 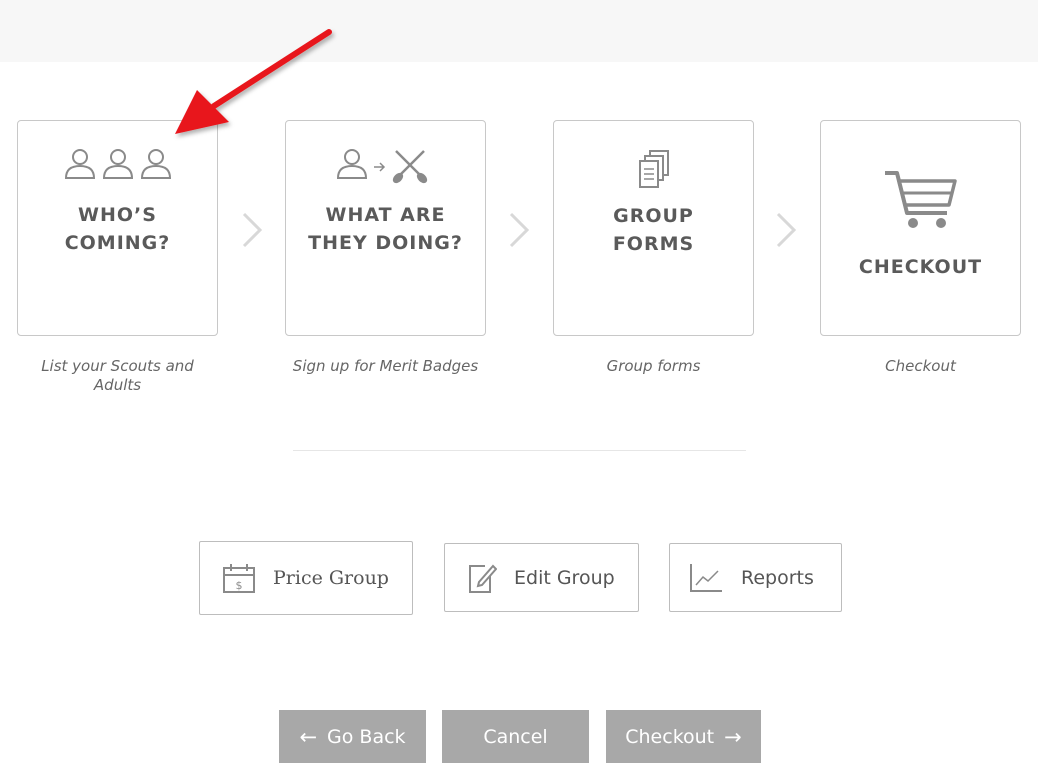 What do you see at coordinates (653, 170) in the screenshot?
I see `documents-icon` at bounding box center [653, 170].